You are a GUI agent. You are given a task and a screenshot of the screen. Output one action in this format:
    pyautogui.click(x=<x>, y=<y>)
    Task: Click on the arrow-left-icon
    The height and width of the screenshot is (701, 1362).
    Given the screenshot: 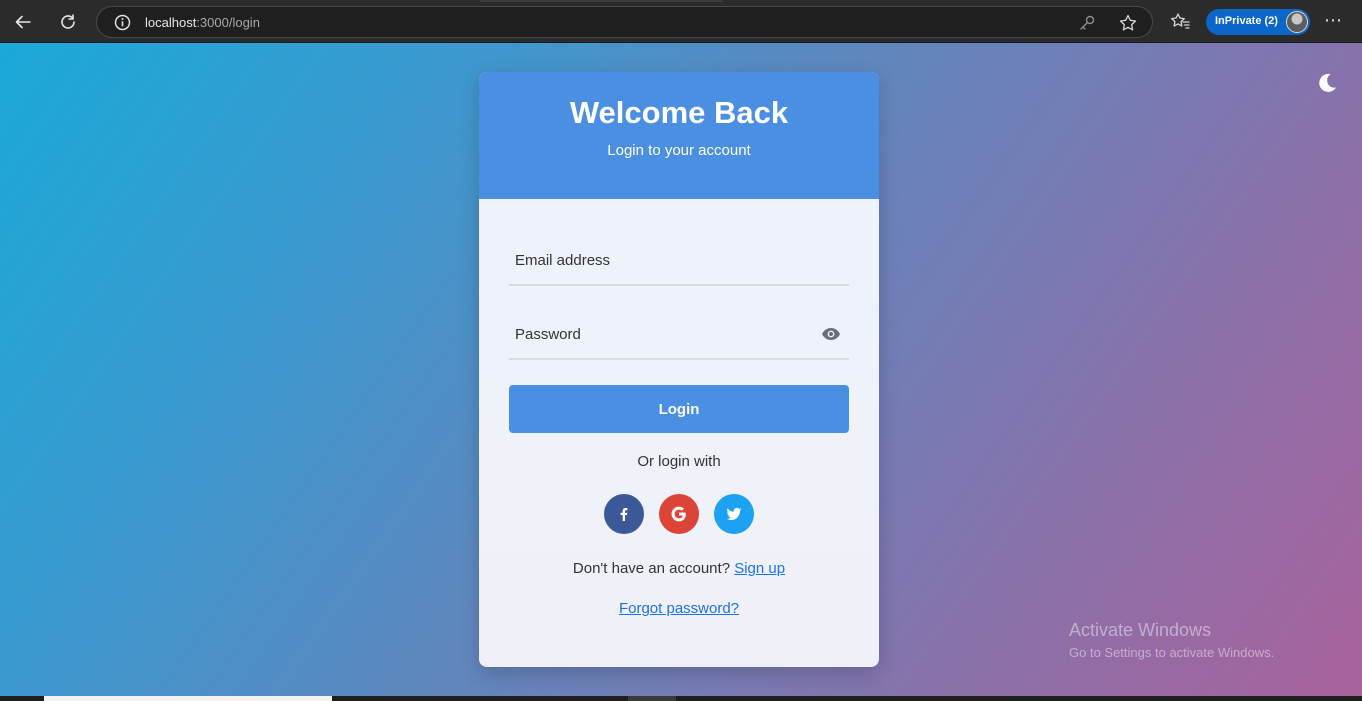 What is the action you would take?
    pyautogui.click(x=23, y=22)
    